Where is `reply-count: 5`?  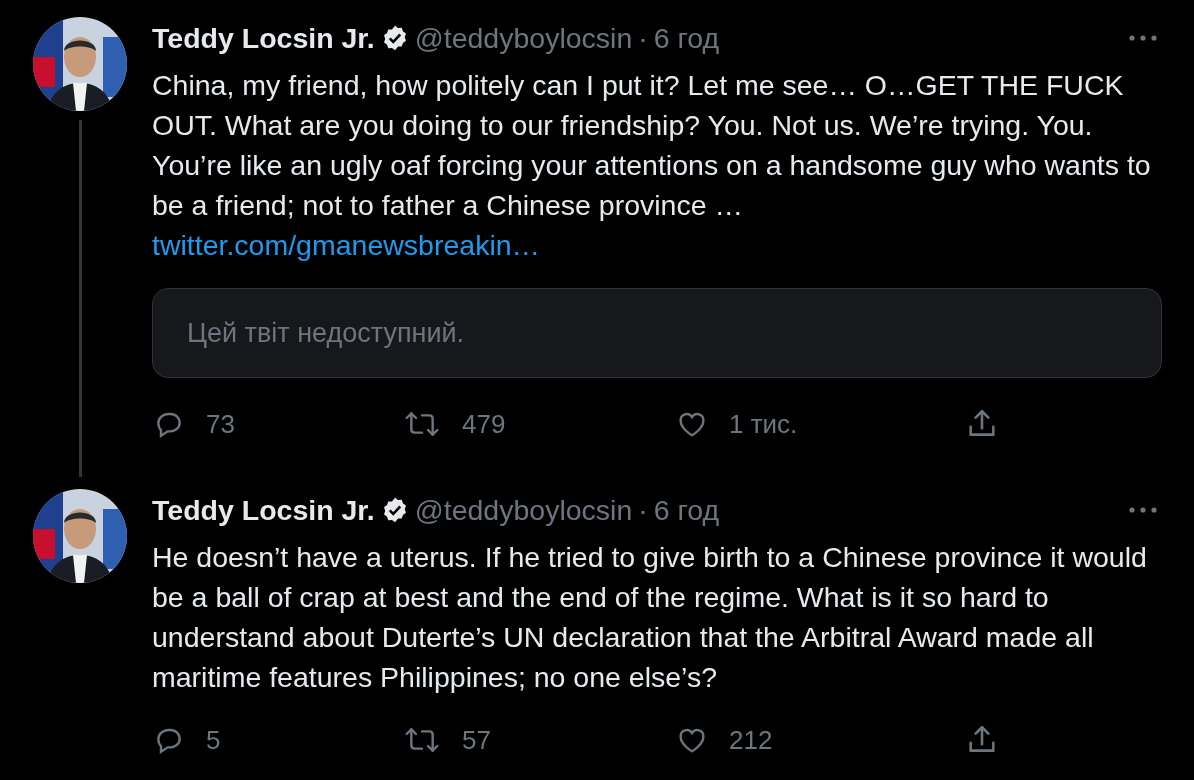 reply-count: 5 is located at coordinates (213, 740).